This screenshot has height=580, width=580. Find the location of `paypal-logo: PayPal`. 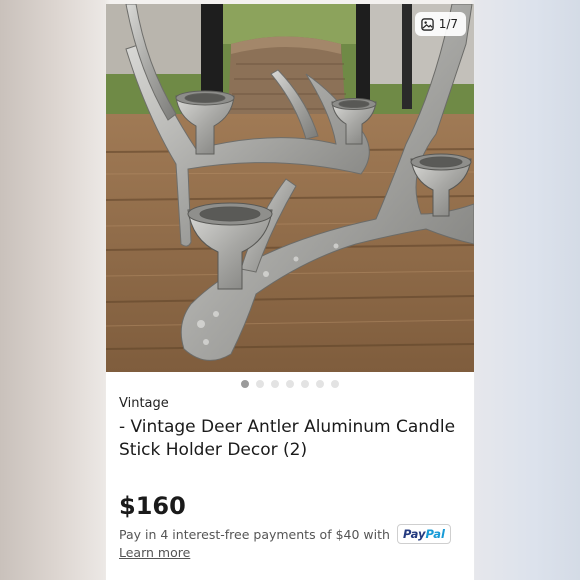

paypal-logo: PayPal is located at coordinates (423, 534).